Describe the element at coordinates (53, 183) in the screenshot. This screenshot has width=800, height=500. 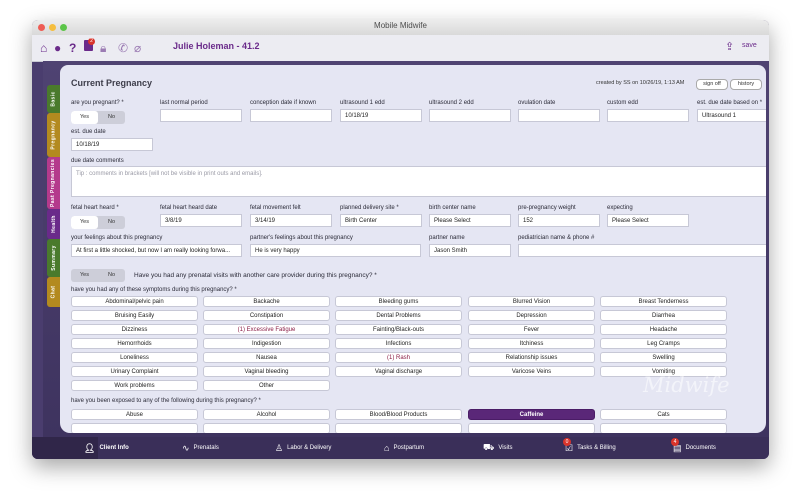
I see `side-tab-past-pregnancies: Past Pregnancies` at that location.